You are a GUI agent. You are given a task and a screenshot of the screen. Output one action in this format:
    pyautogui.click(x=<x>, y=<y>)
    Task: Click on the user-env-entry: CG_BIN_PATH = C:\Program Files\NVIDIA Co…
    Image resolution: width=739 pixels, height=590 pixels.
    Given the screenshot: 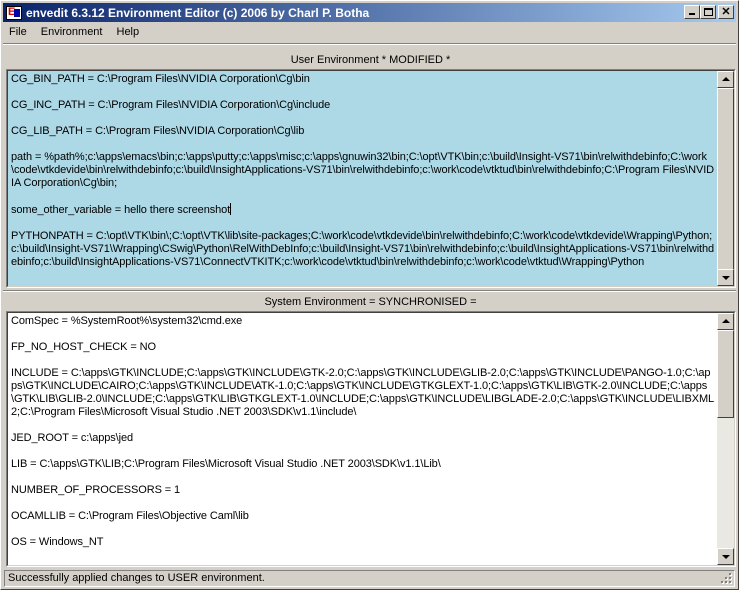 What is the action you would take?
    pyautogui.click(x=363, y=79)
    